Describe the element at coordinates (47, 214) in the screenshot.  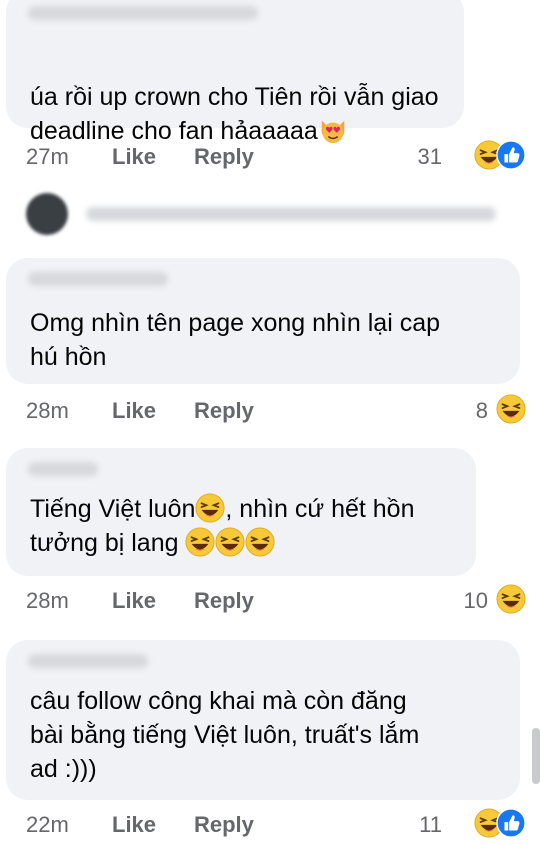
I see `avatar` at that location.